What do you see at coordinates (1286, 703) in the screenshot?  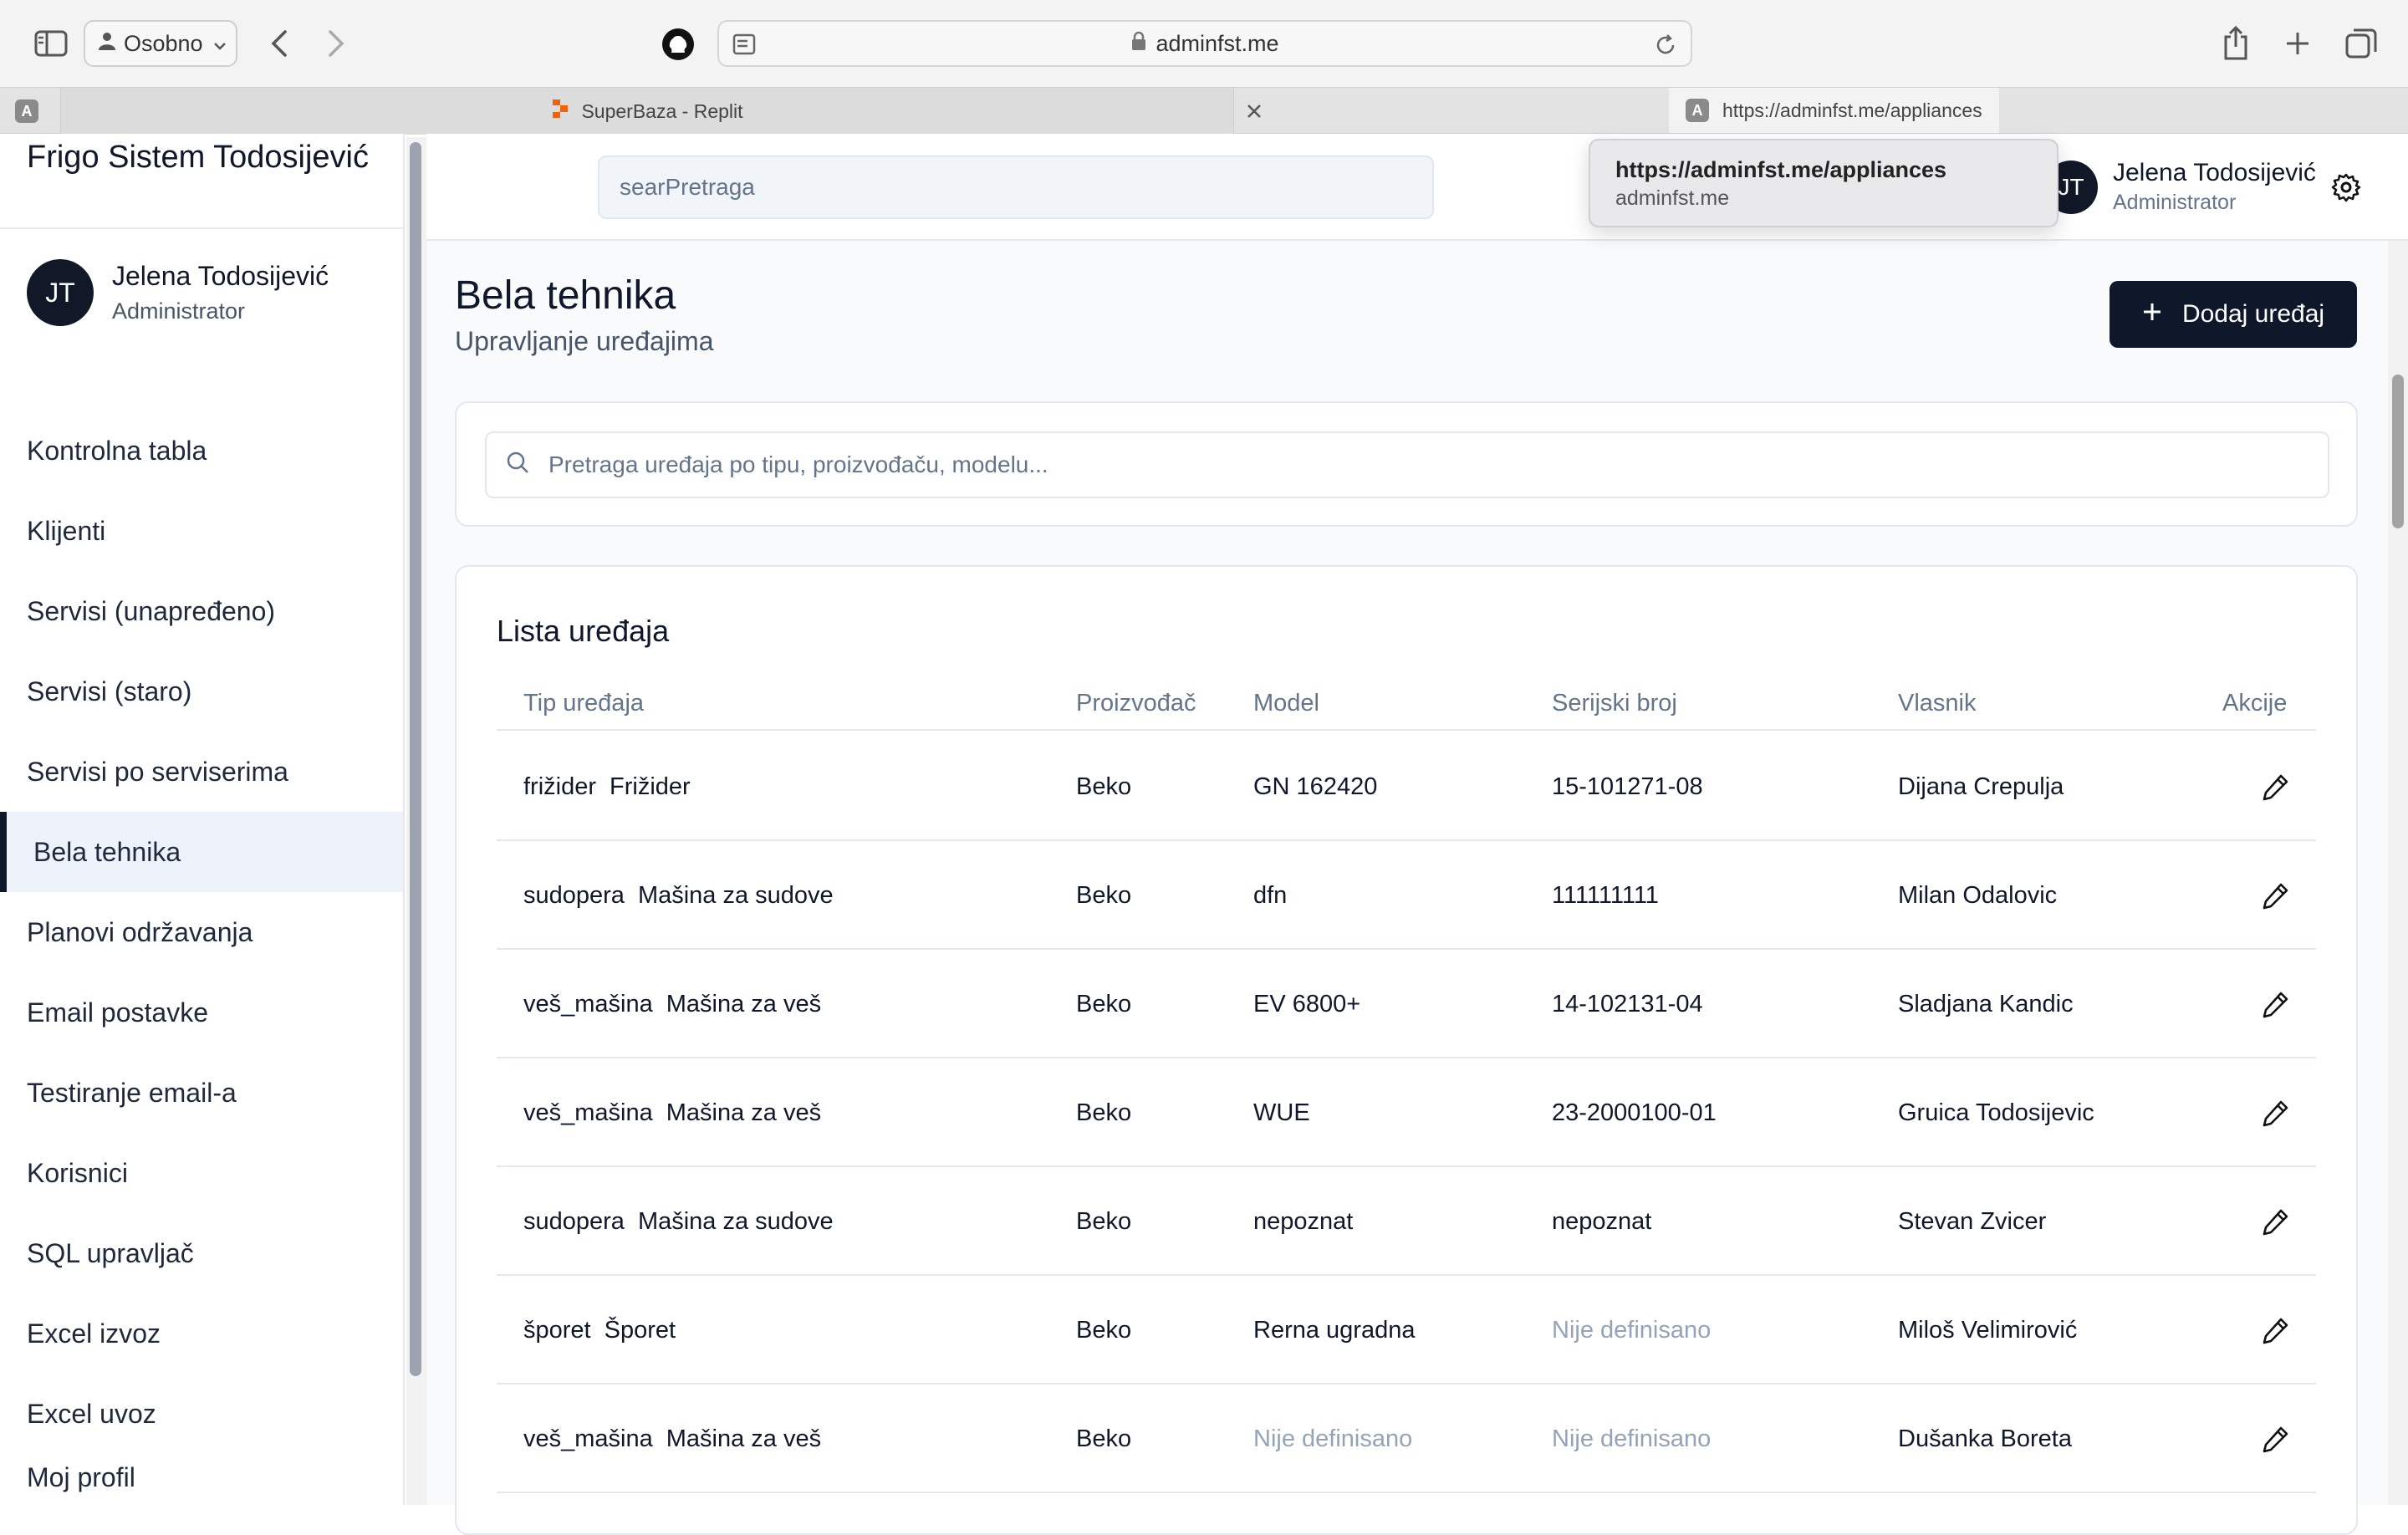 I see `column-header-model: Model` at bounding box center [1286, 703].